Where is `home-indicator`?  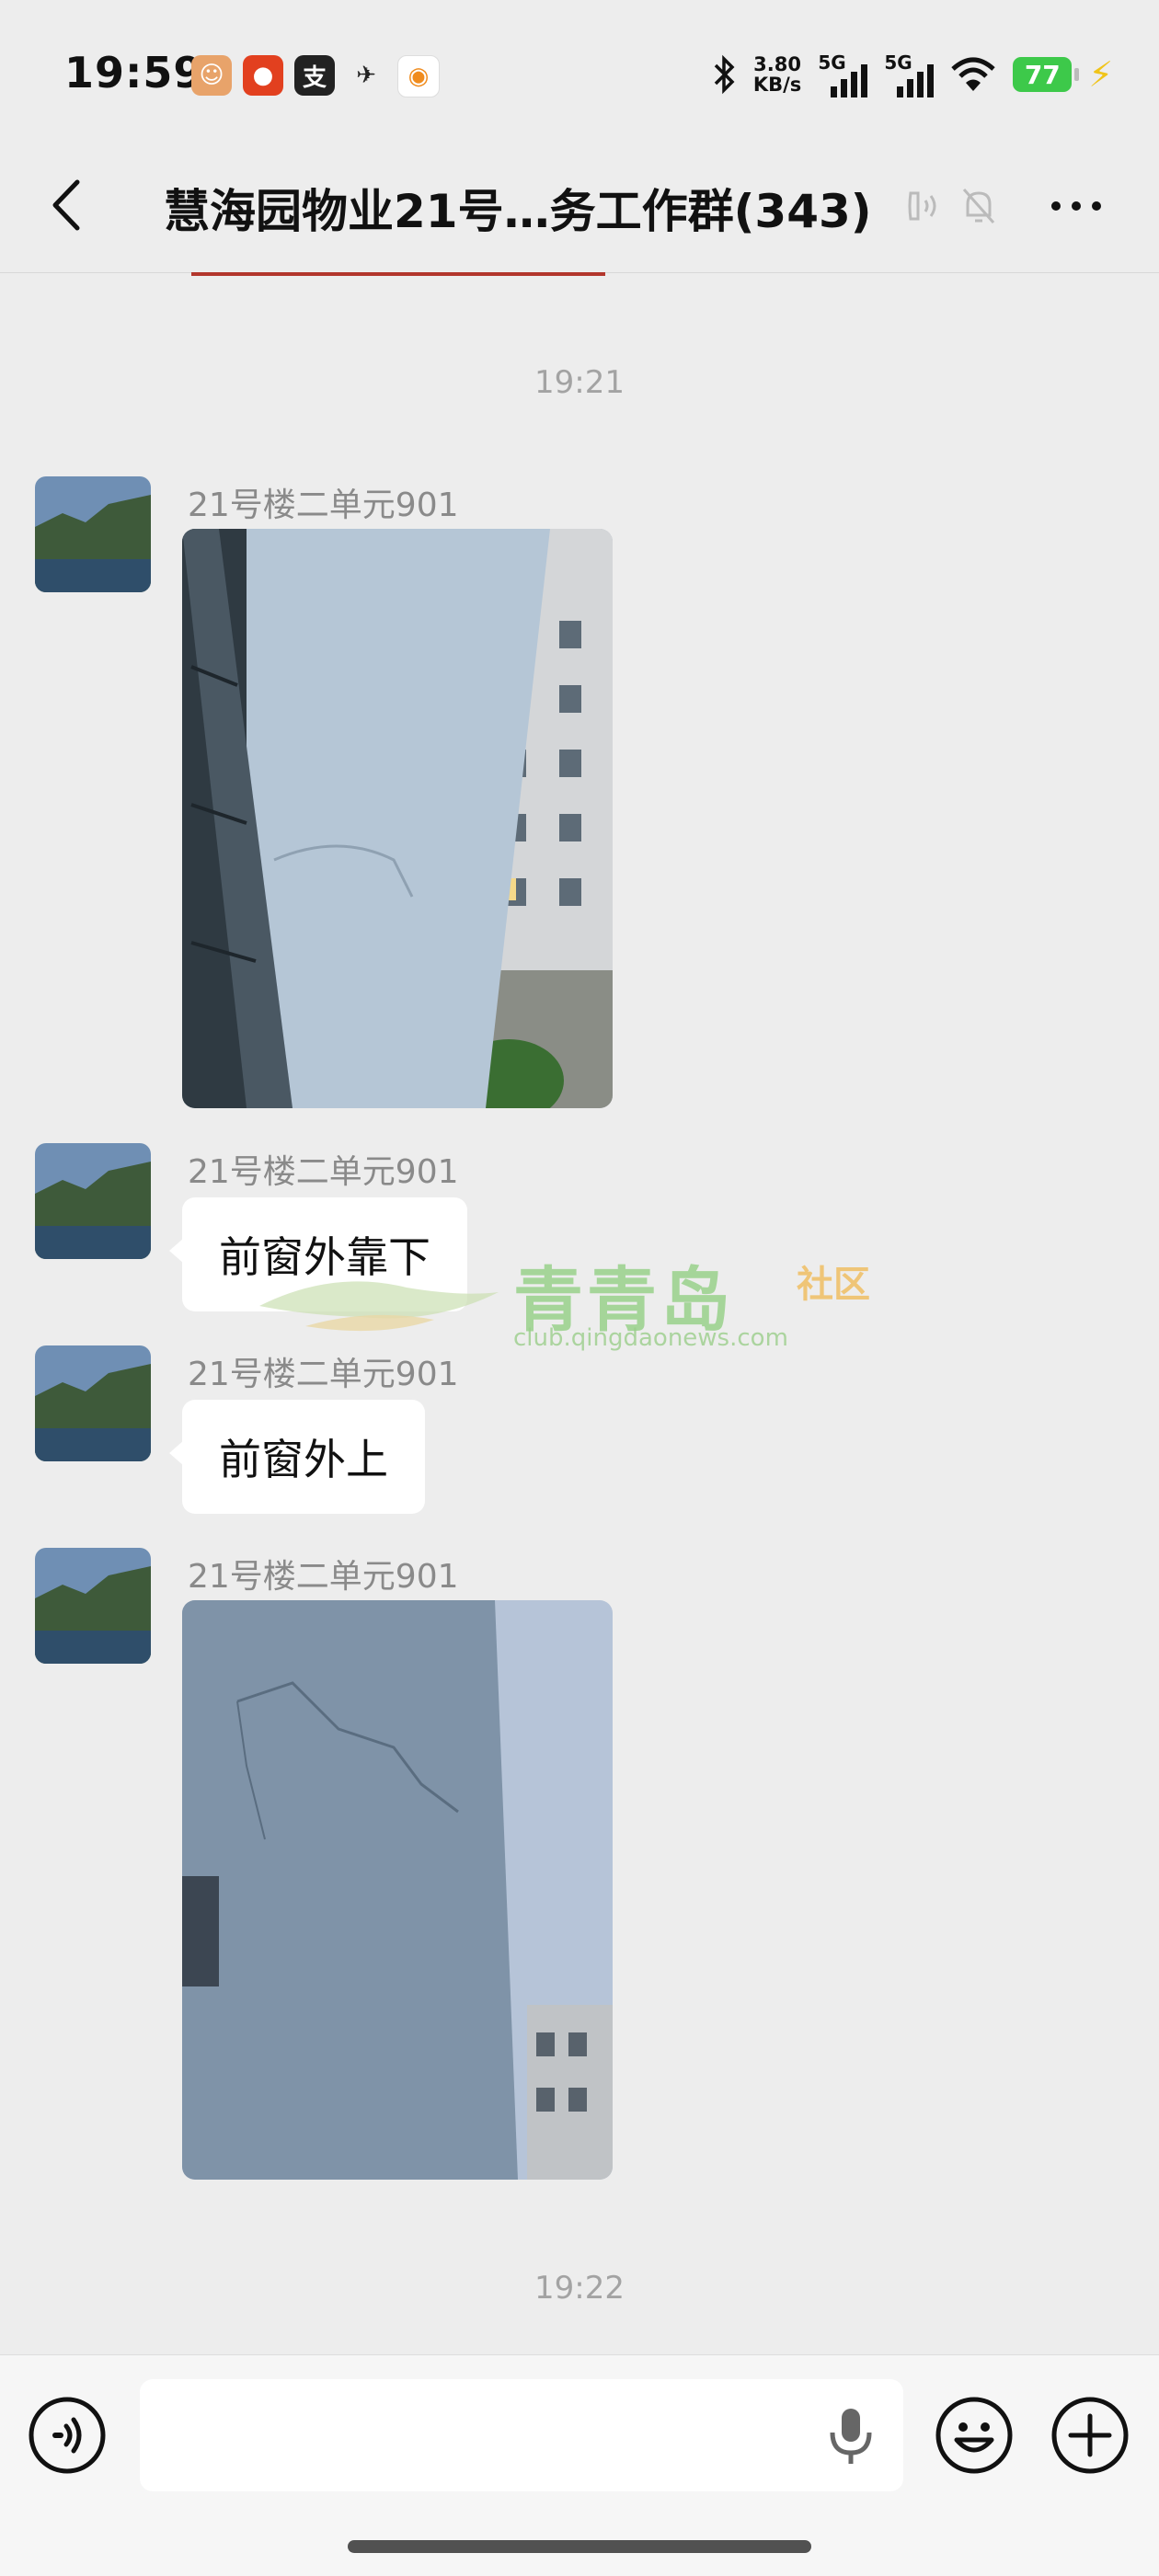 home-indicator is located at coordinates (579, 2547).